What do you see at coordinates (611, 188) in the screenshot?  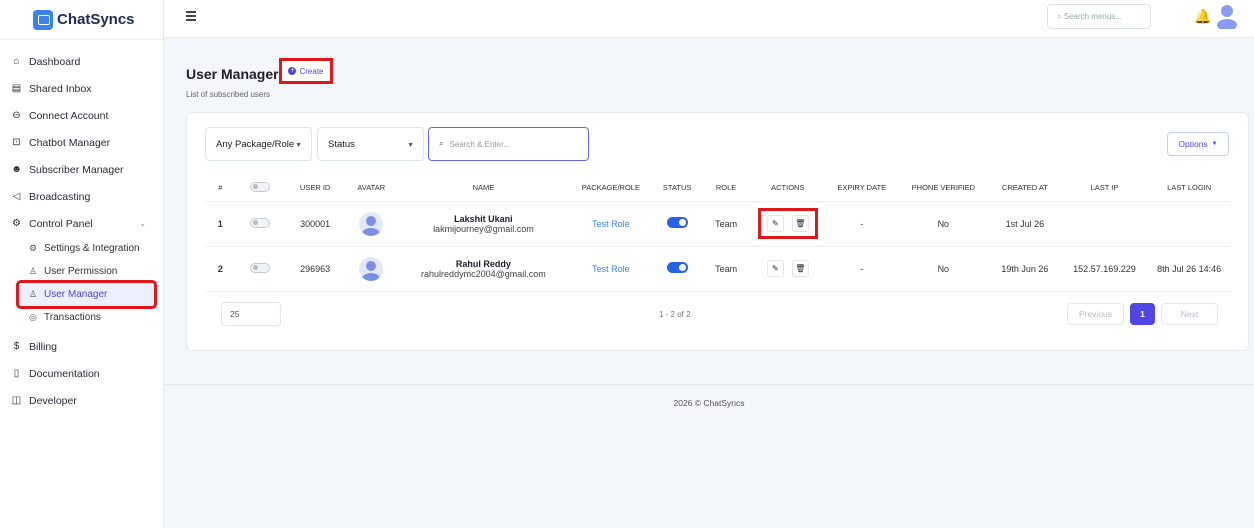 I see `col-header: PACKAGE/ROLE` at bounding box center [611, 188].